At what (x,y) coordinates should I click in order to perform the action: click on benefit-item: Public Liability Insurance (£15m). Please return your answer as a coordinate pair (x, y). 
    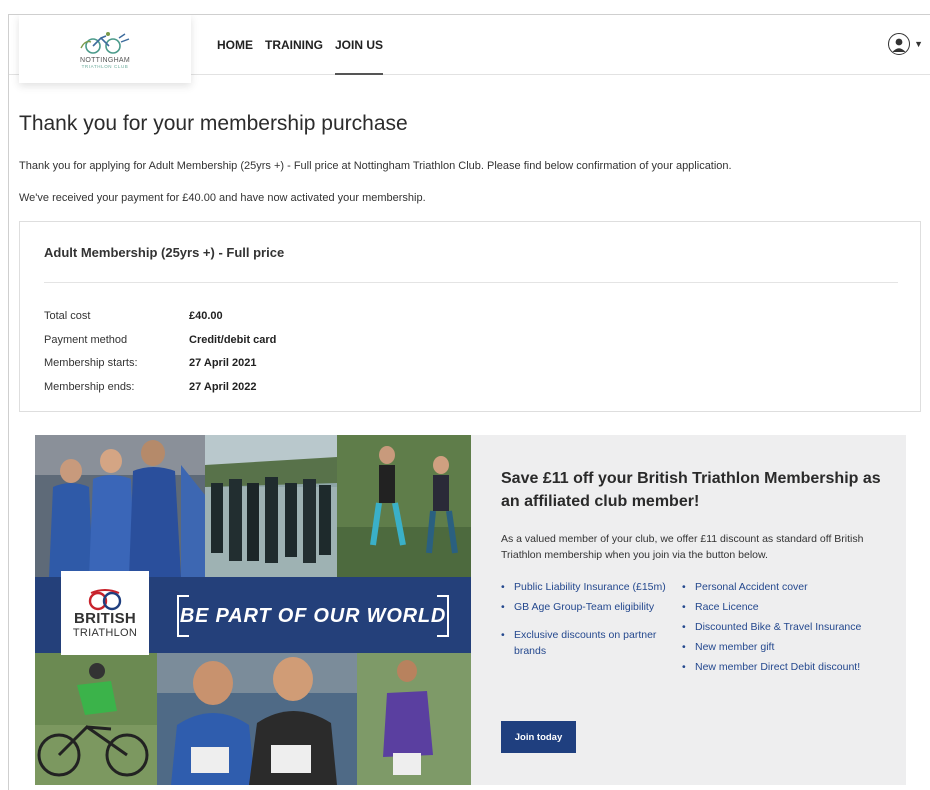
    Looking at the image, I should click on (591, 587).